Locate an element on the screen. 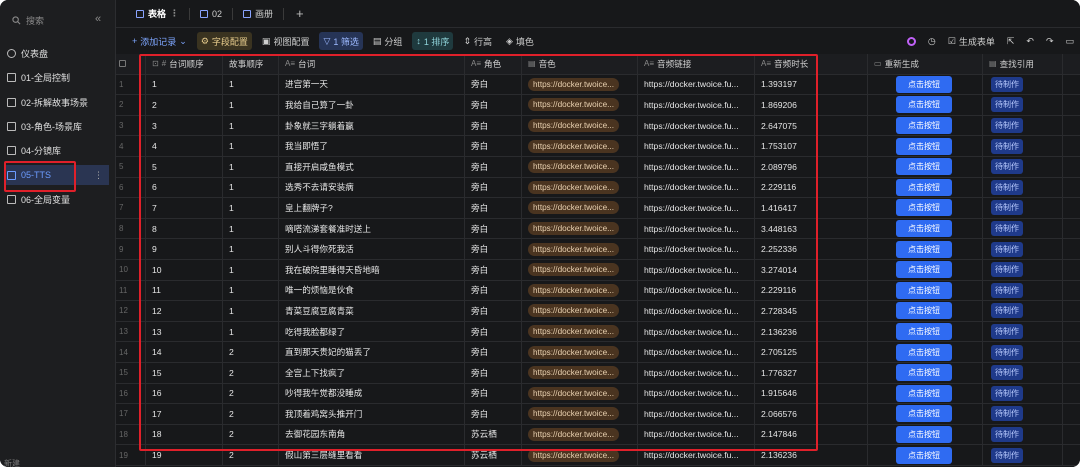 The height and width of the screenshot is (467, 1080). cell-line-order: 12 is located at coordinates (184, 311).